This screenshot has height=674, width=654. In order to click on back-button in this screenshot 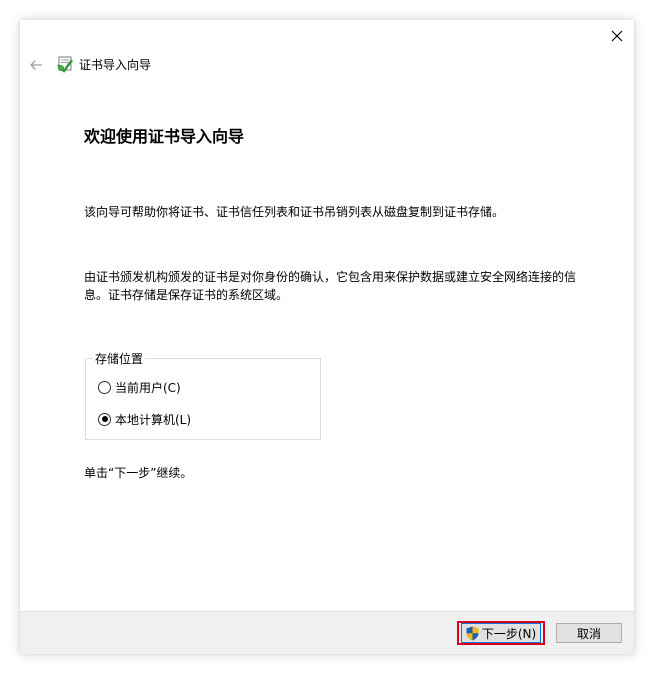, I will do `click(36, 65)`.